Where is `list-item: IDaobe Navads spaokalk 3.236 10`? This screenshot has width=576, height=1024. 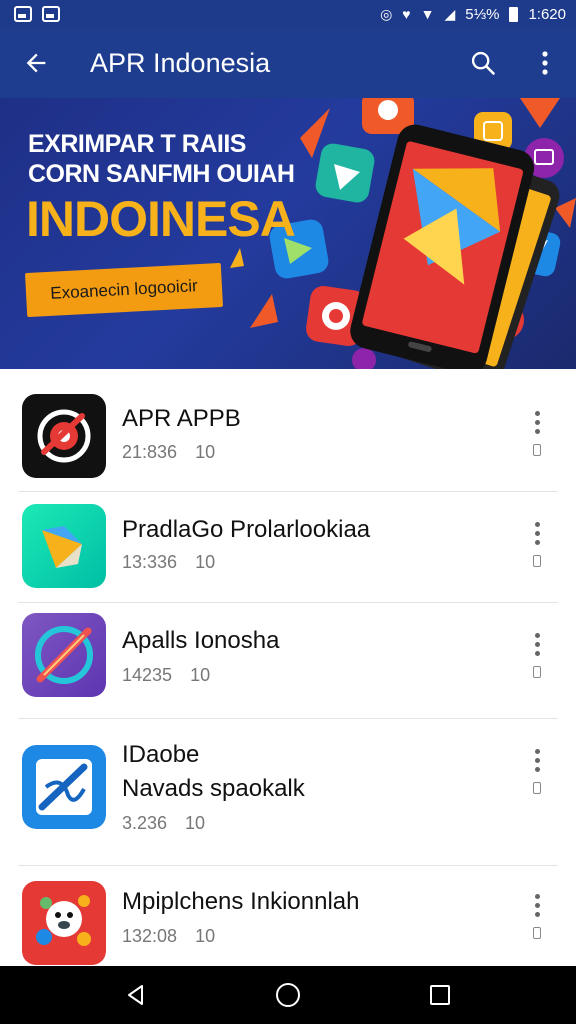 list-item: IDaobe Navads spaokalk 3.236 10 is located at coordinates (288, 792).